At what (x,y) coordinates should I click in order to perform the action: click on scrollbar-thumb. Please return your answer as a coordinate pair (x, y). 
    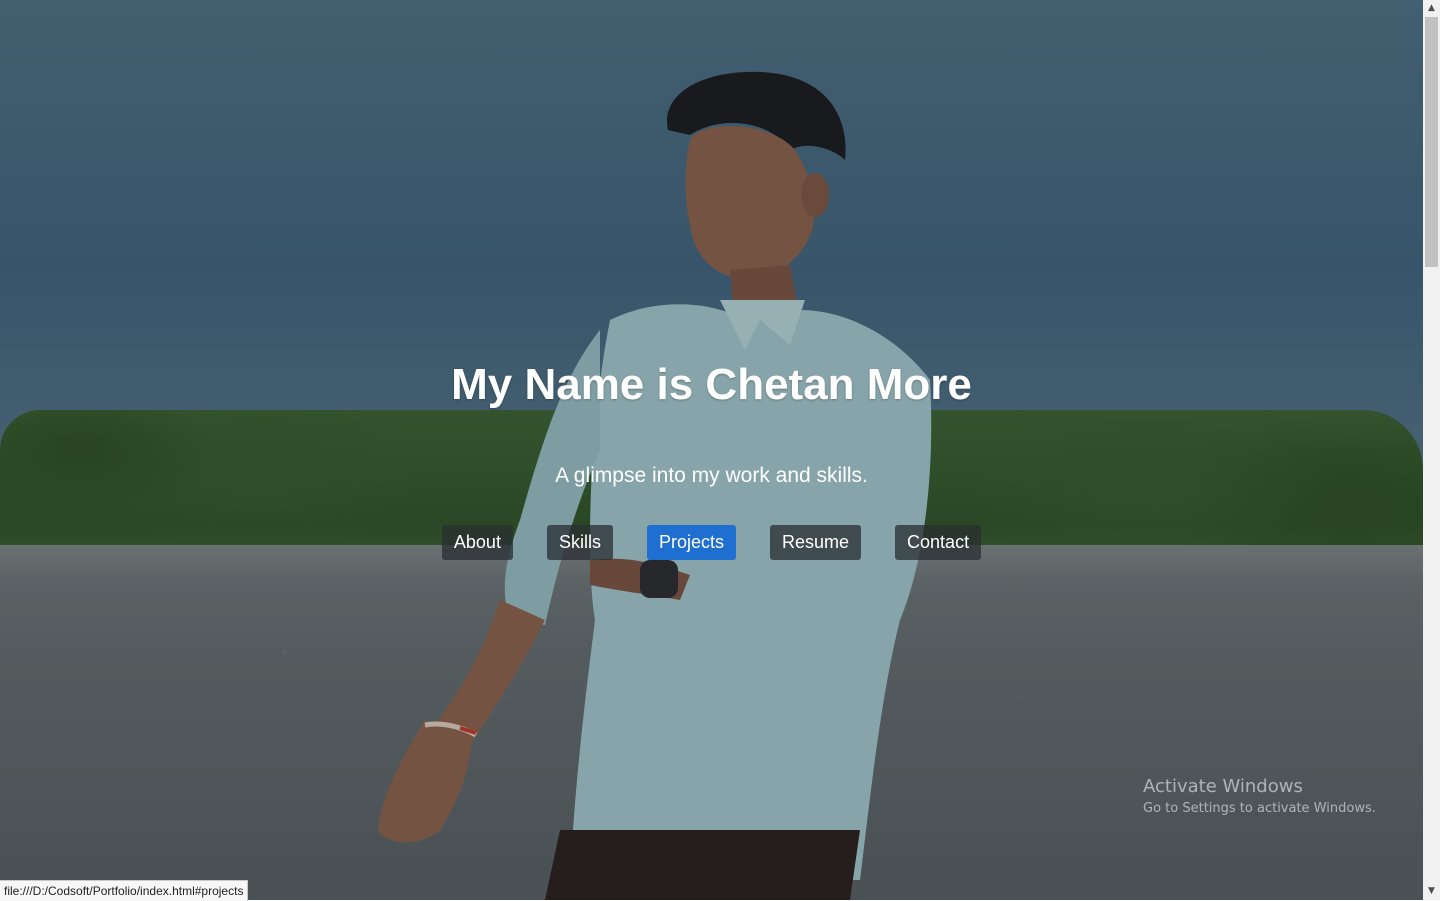
    Looking at the image, I should click on (1431, 142).